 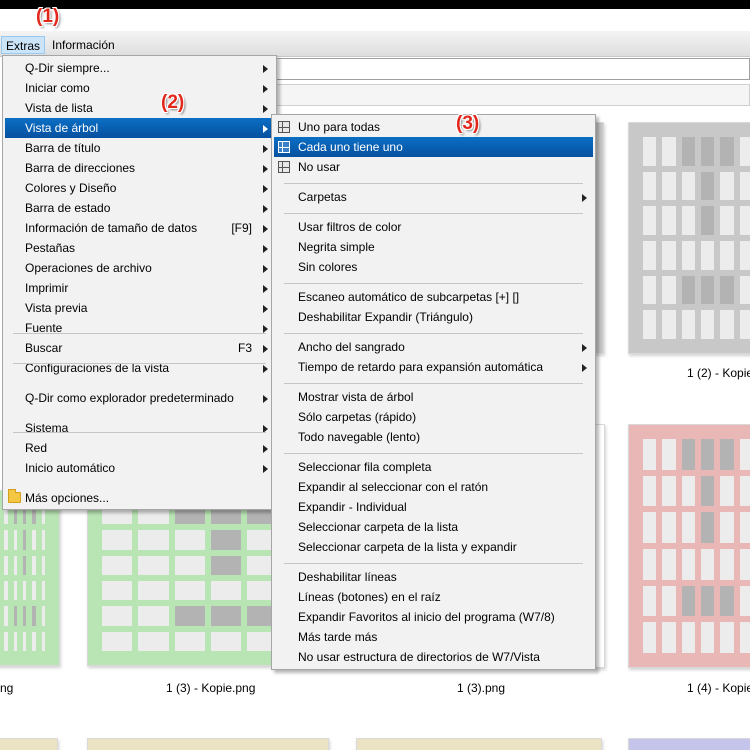 I want to click on submenu-item-17: Seleccionar carpeta de la lista, so click(x=433, y=527).